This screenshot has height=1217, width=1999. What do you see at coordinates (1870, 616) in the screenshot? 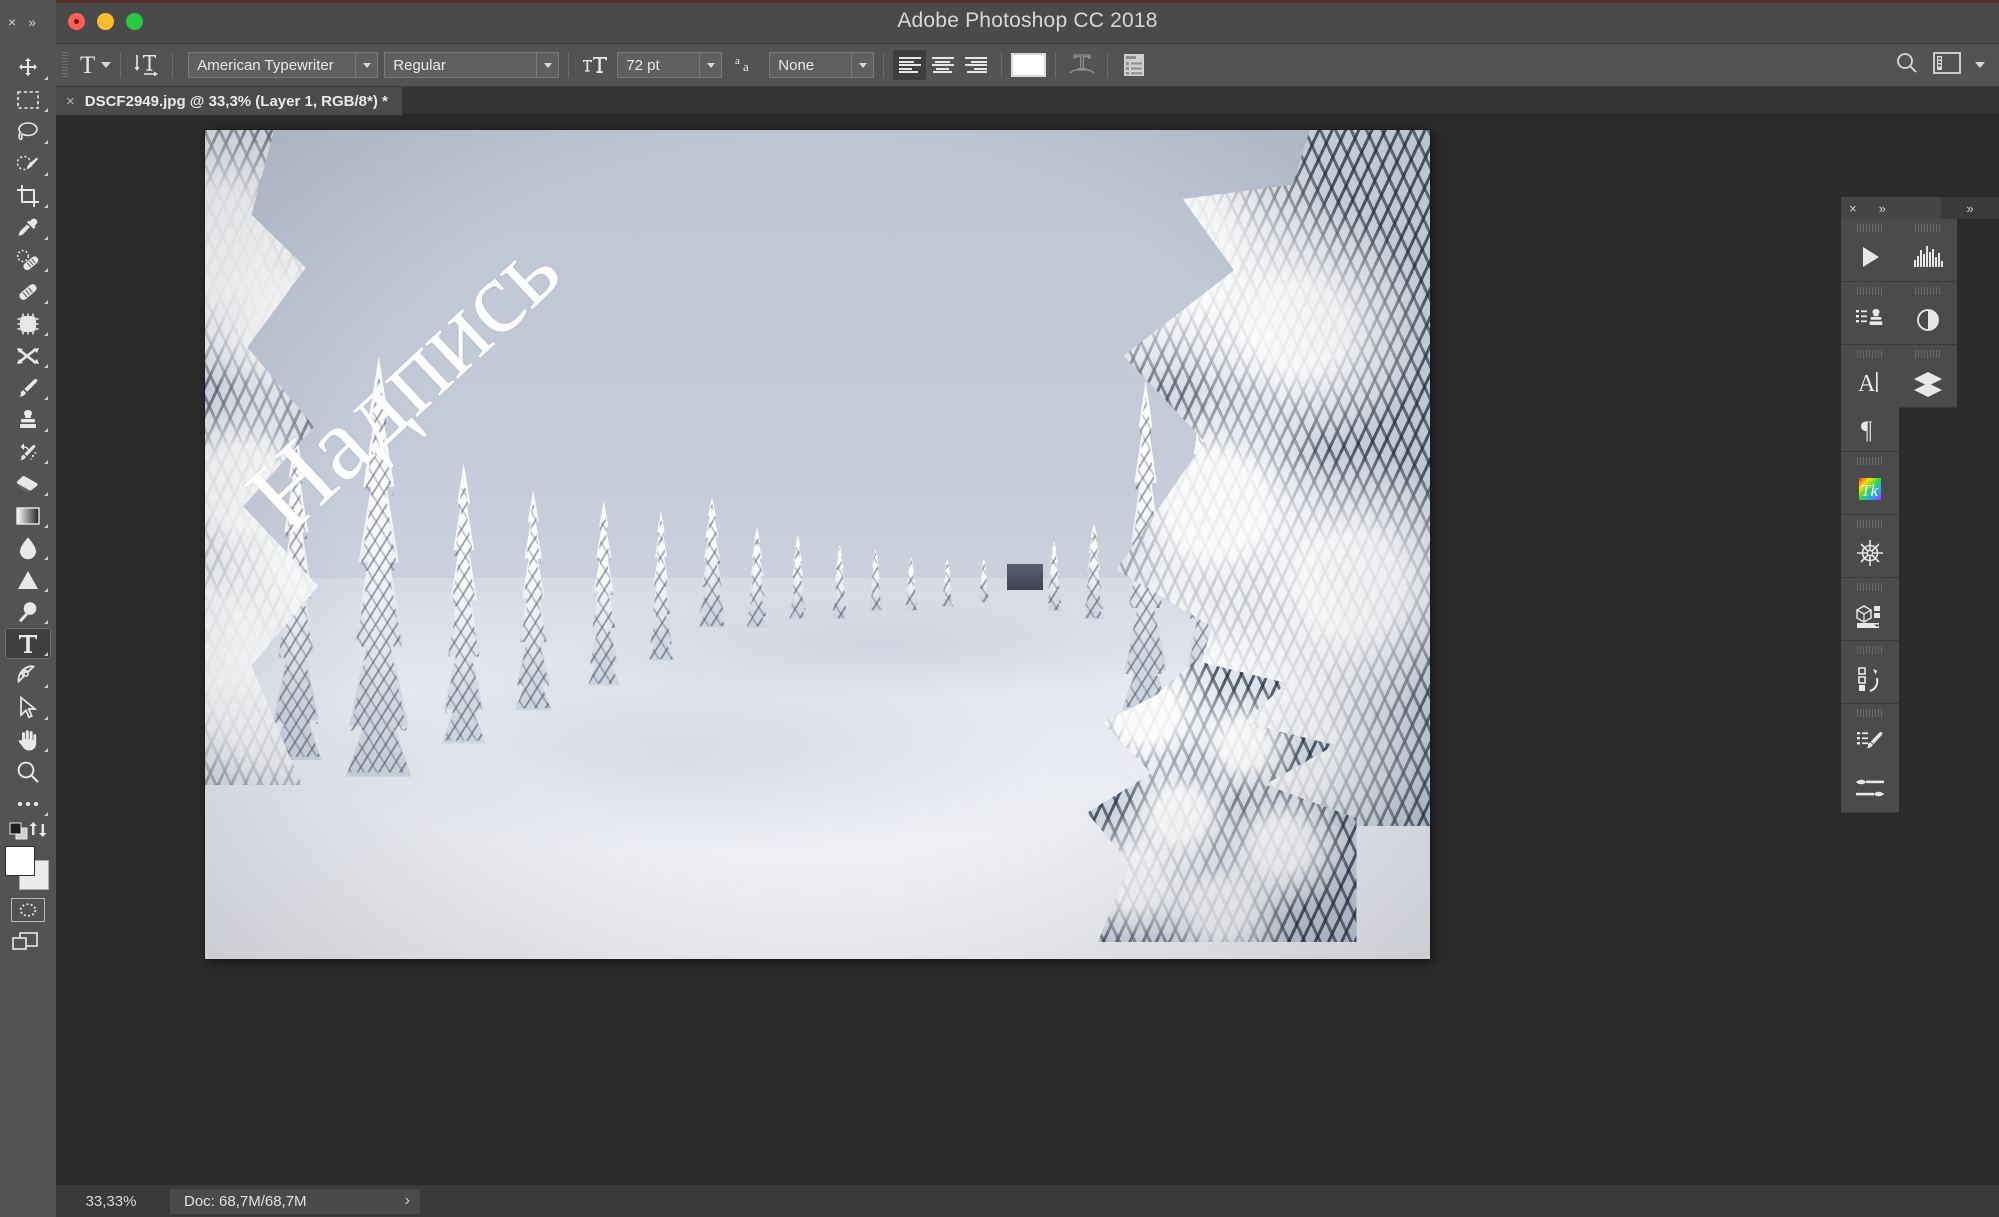
I see `3d-panel-icon` at bounding box center [1870, 616].